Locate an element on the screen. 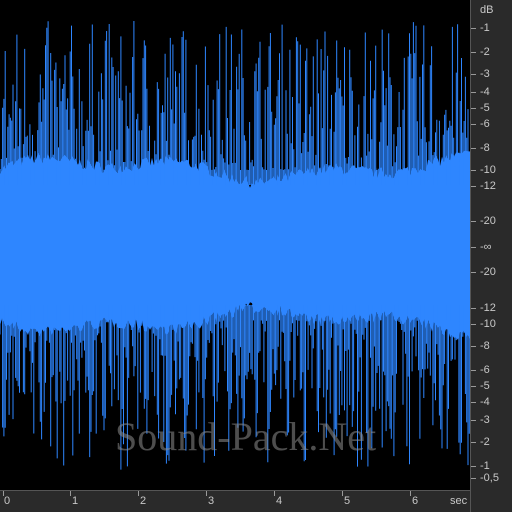  db-label: -∞ is located at coordinates (486, 247).